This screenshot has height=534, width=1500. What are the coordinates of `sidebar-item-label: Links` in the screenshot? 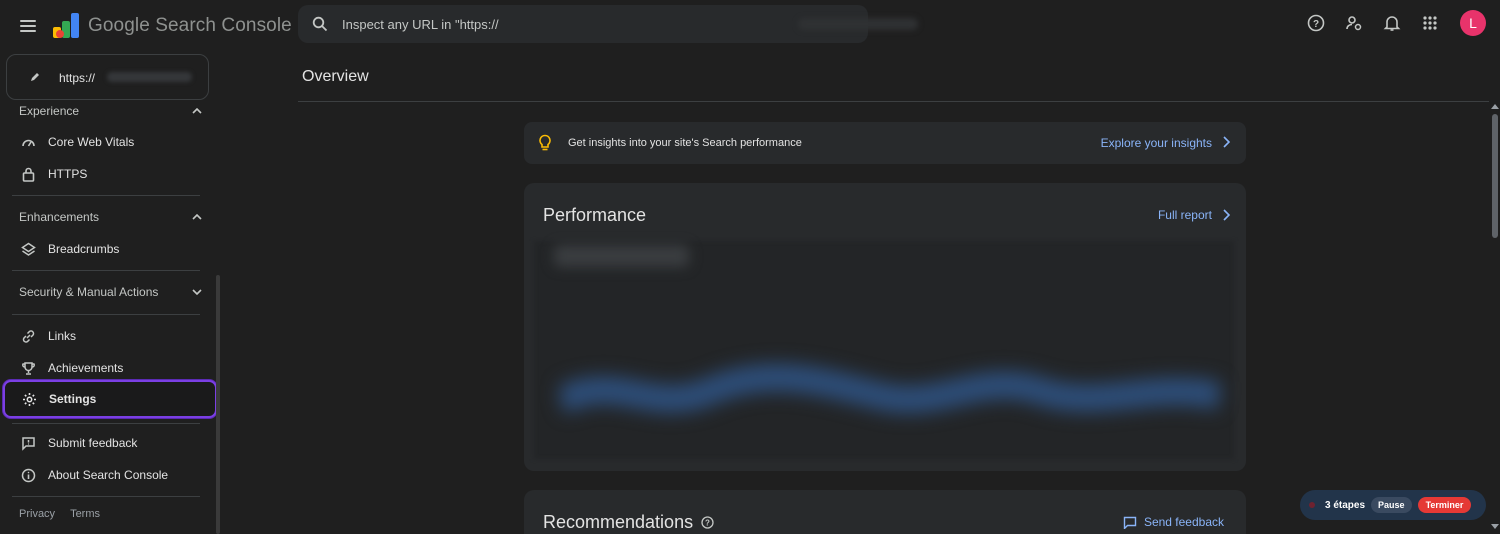 It's located at (62, 336).